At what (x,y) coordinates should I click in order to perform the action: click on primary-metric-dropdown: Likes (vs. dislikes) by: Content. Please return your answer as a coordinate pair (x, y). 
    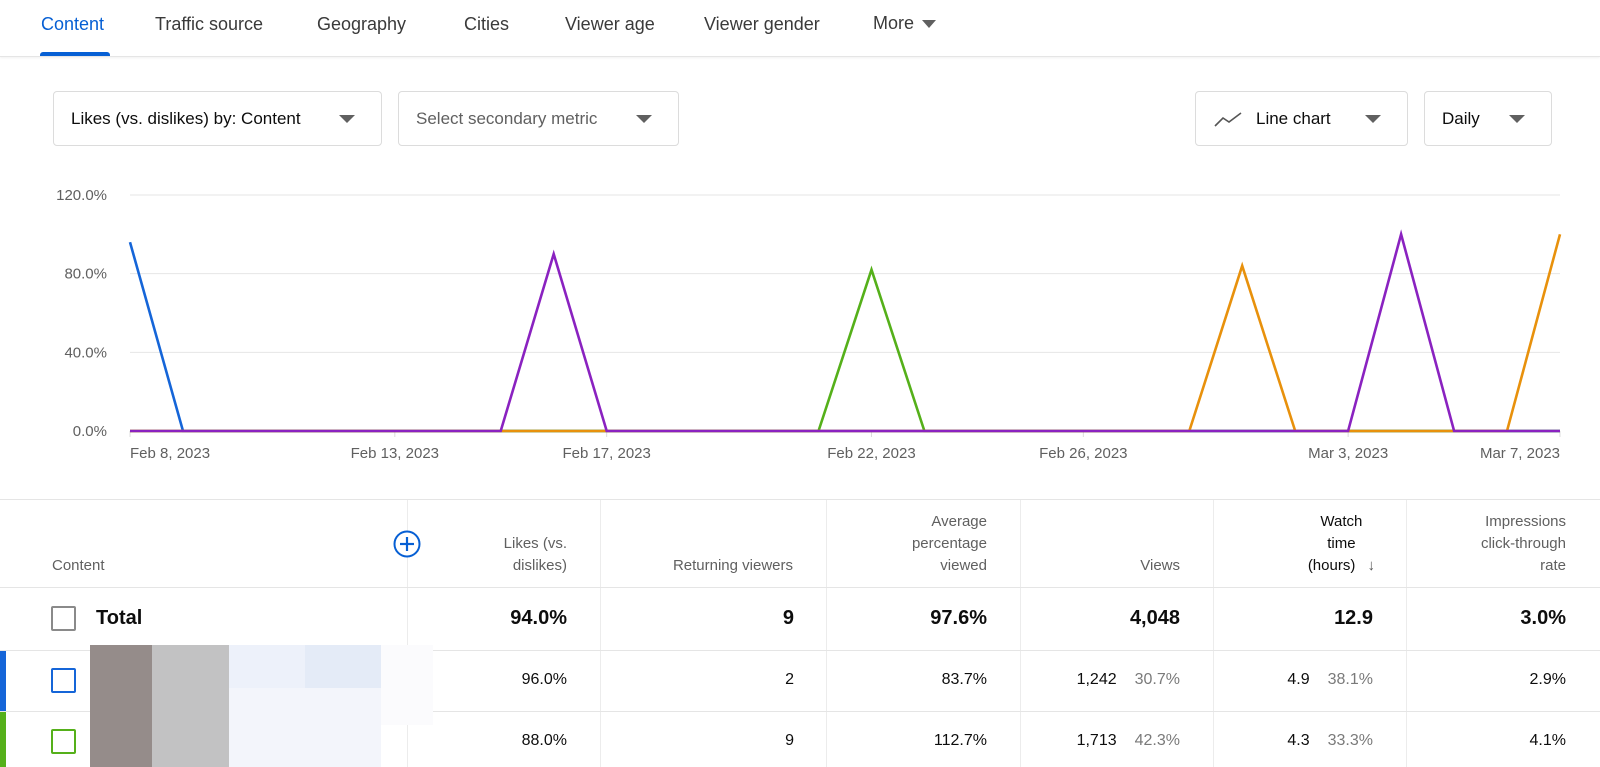
    Looking at the image, I should click on (217, 118).